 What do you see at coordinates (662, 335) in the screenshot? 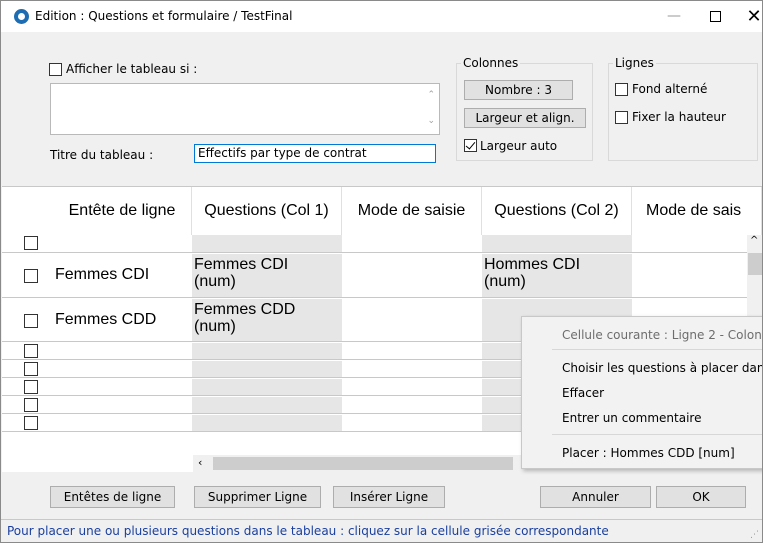
I see `menu-header: Cellule courante : Ligne 2 - Colon` at bounding box center [662, 335].